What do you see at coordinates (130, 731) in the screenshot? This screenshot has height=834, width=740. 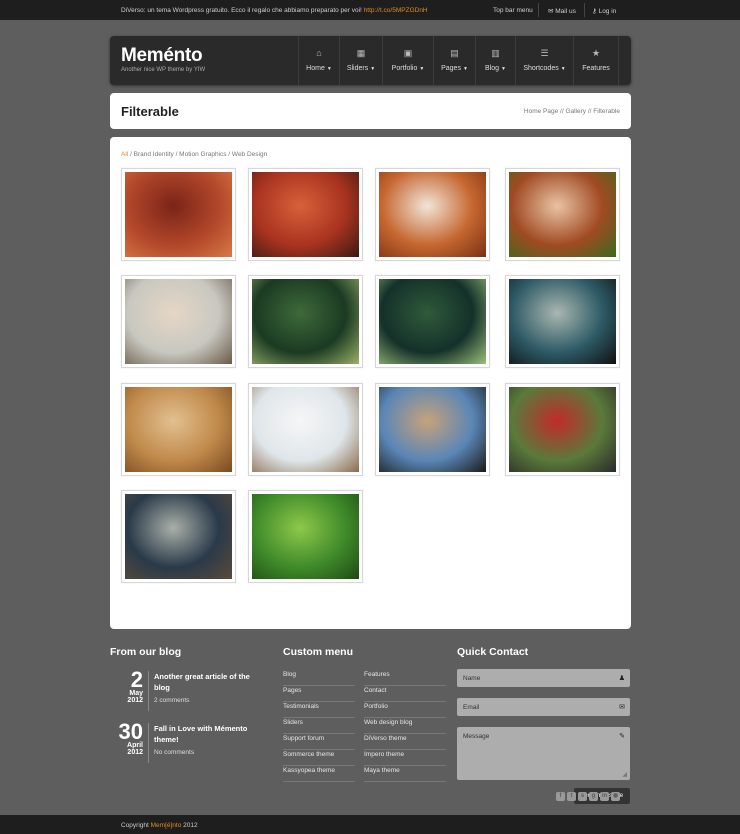 I see `post-day: 30` at bounding box center [130, 731].